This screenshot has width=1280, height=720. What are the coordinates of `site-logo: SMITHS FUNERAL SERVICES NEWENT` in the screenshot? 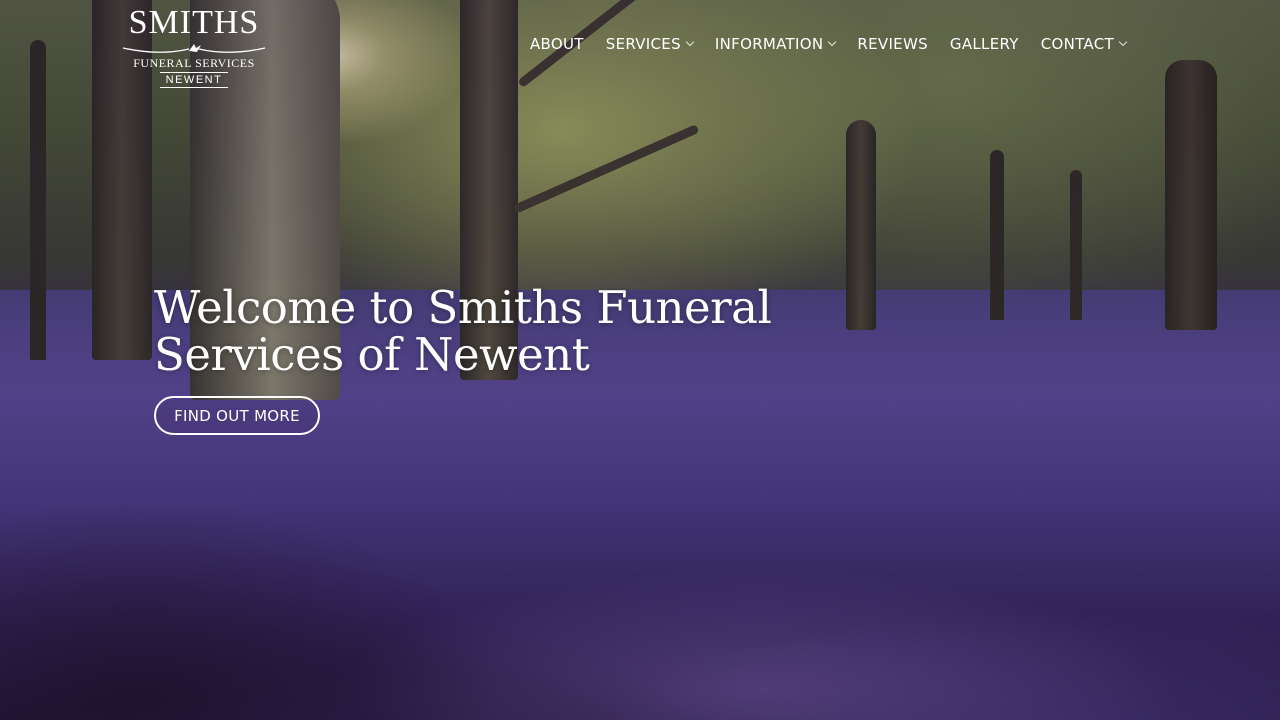 It's located at (194, 46).